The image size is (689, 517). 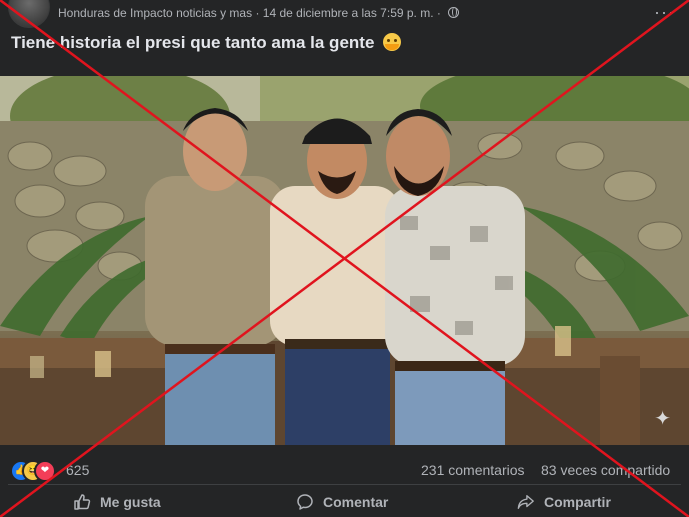 What do you see at coordinates (305, 502) in the screenshot?
I see `comment-bubble-icon` at bounding box center [305, 502].